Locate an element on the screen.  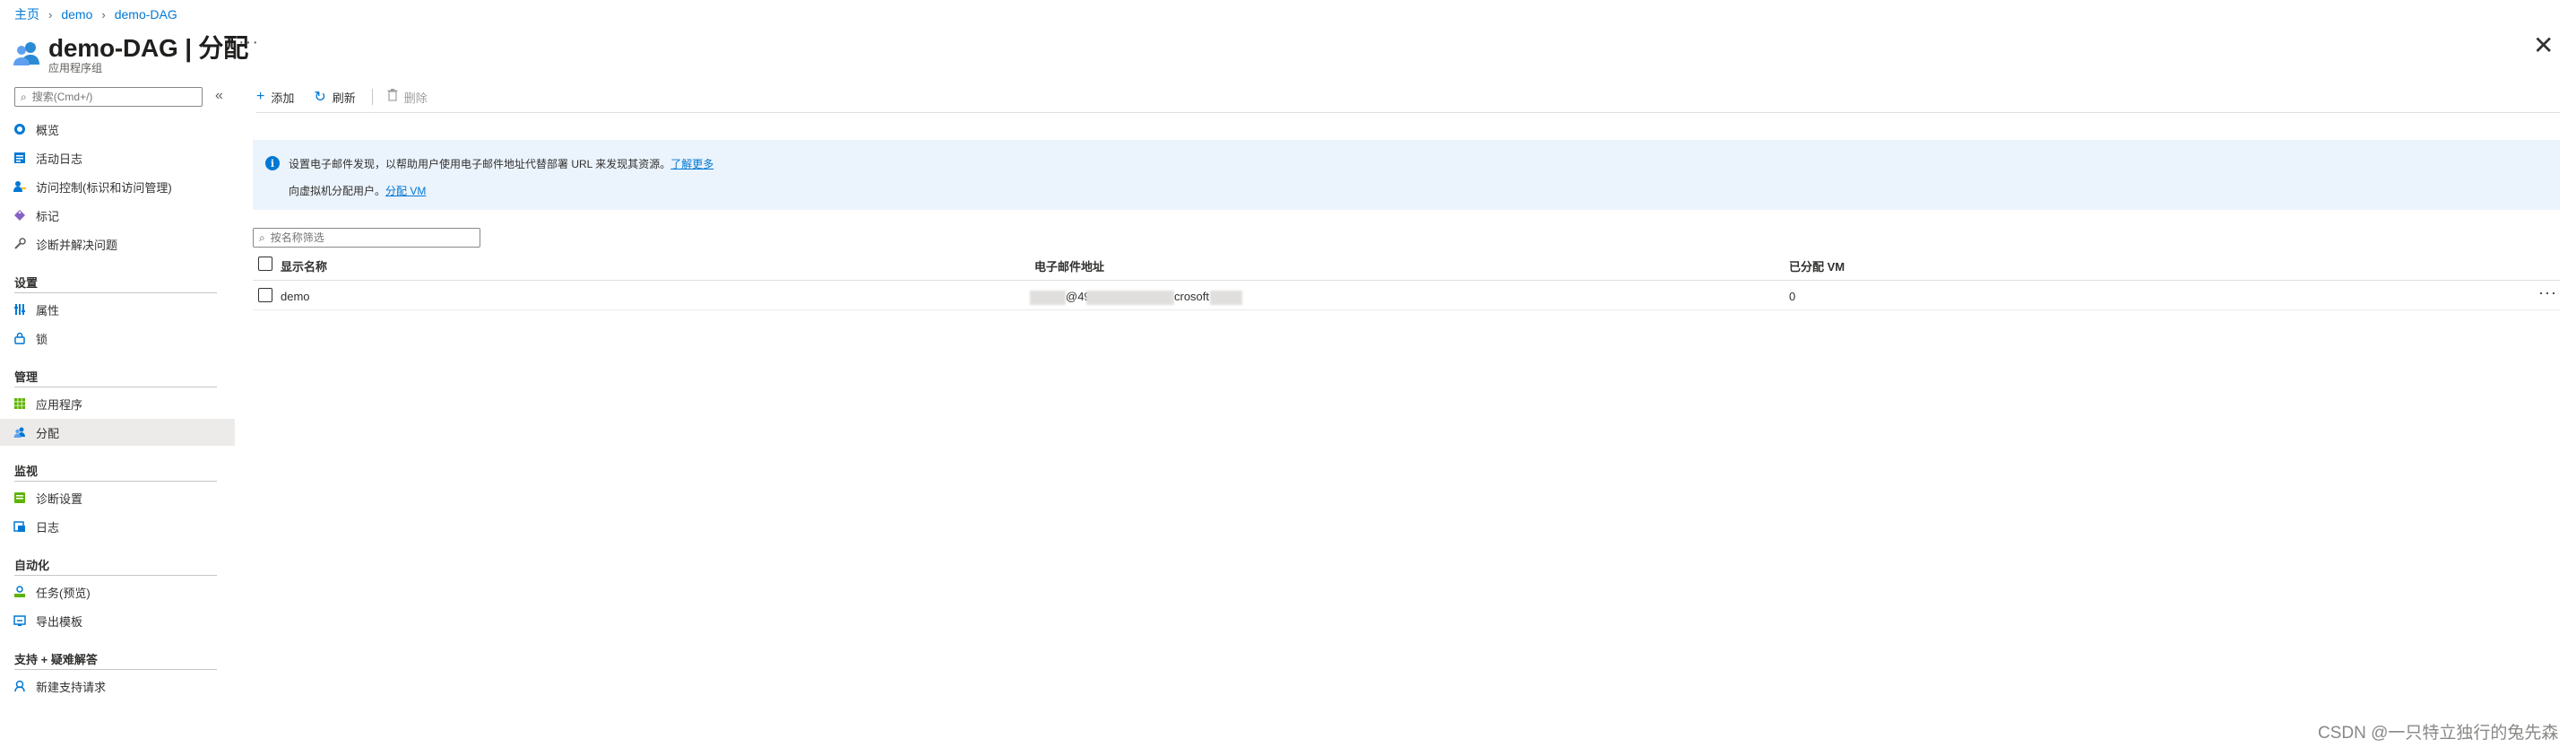
add-button: + 添加 is located at coordinates (275, 97).